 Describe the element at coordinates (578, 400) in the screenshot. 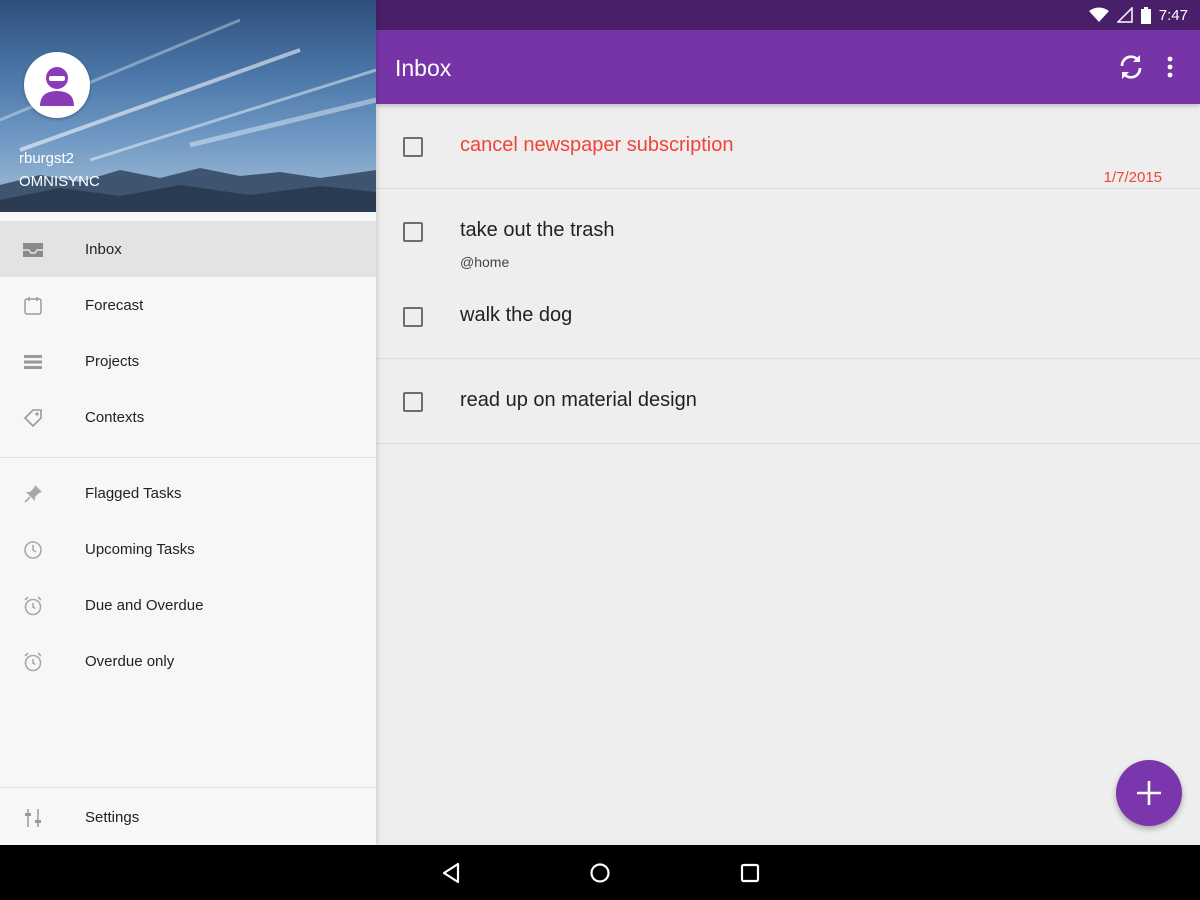

I see `task-title: read up on material design` at that location.